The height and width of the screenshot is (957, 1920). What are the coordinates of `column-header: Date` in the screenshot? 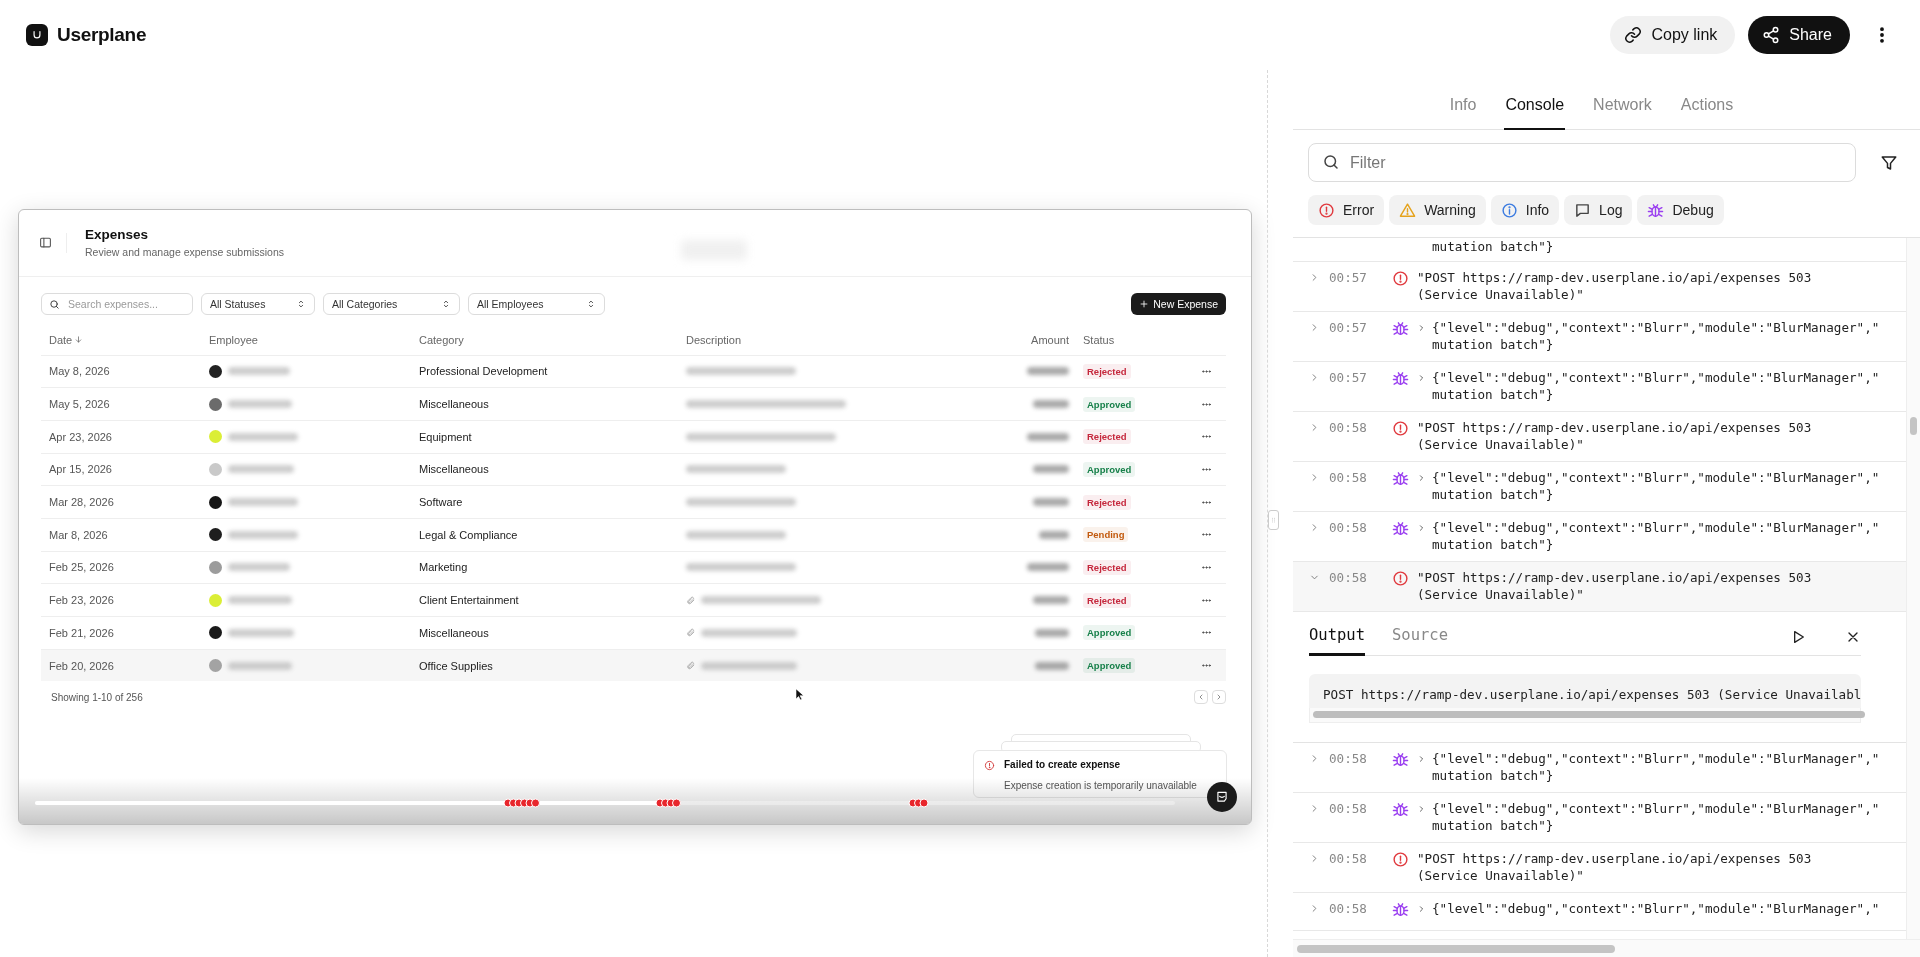 It's located at (121, 339).